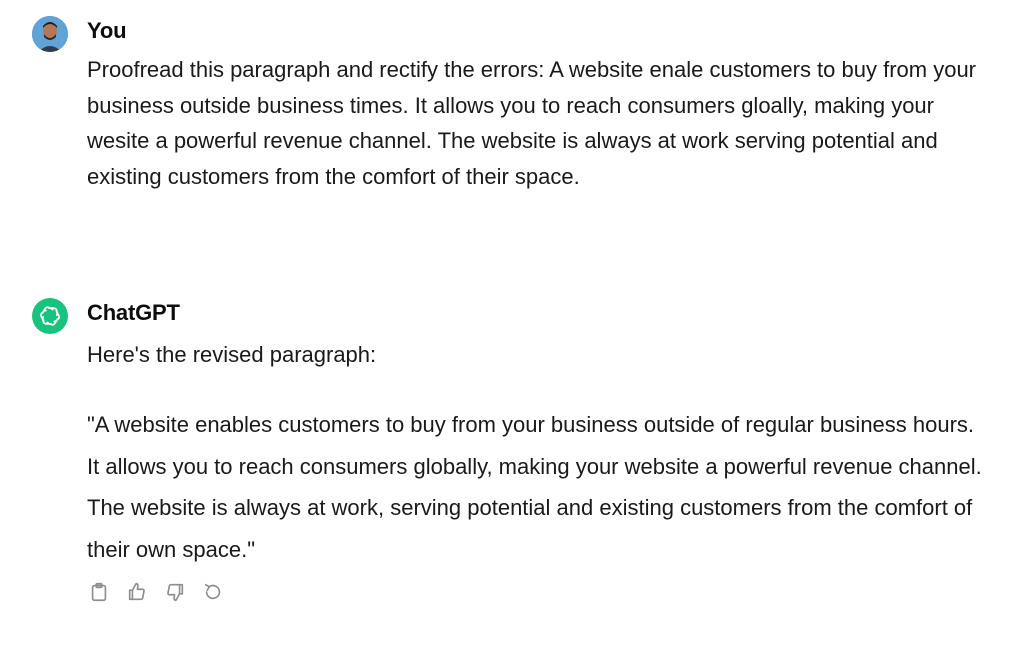 The height and width of the screenshot is (645, 1024). What do you see at coordinates (213, 592) in the screenshot?
I see `regenerate-icon` at bounding box center [213, 592].